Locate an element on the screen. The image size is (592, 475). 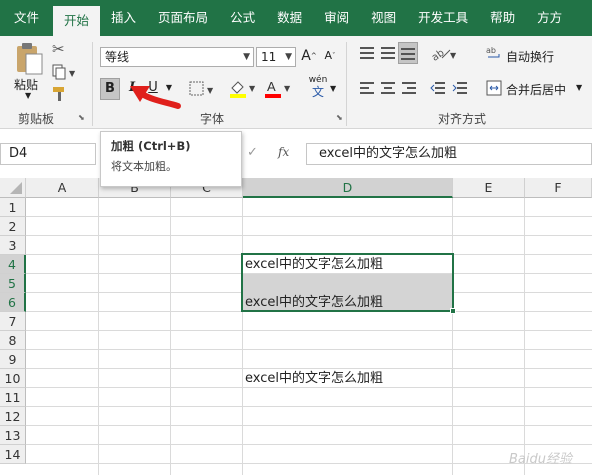
tab-formulas: 公式 is located at coordinates (242, 18).